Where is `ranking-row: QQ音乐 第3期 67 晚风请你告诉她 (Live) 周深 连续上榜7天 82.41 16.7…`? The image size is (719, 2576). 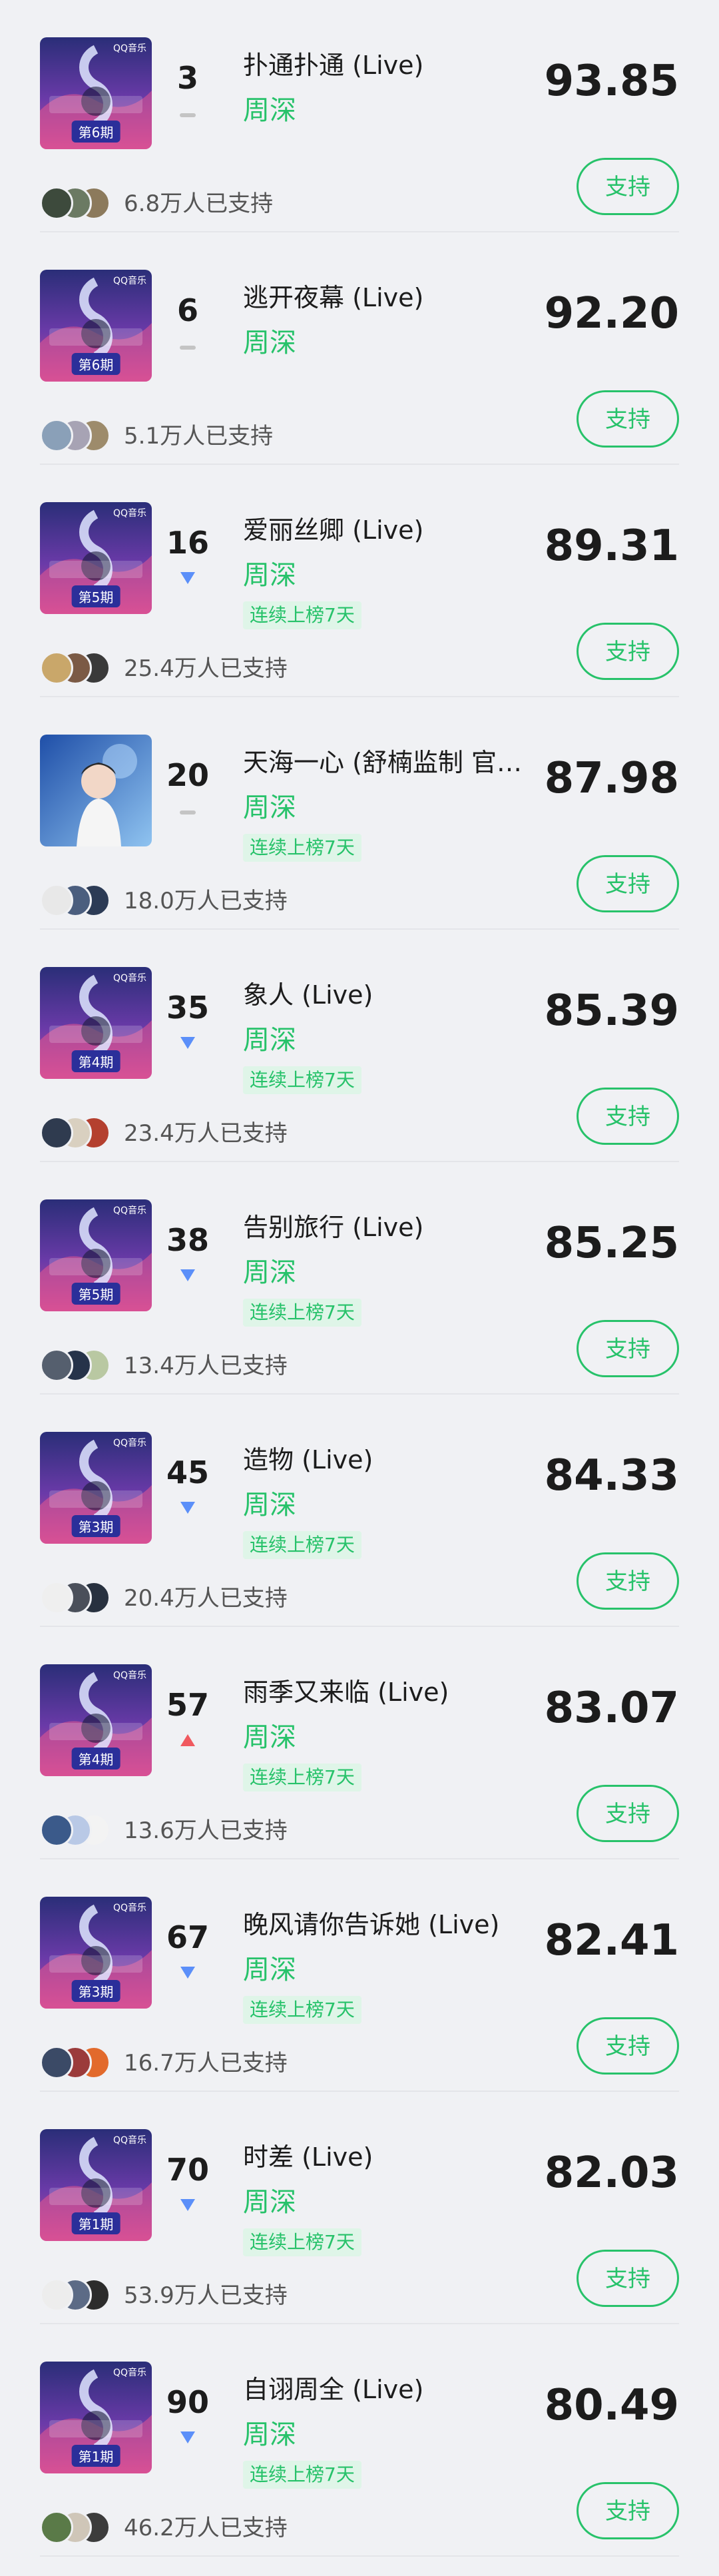 ranking-row: QQ音乐 第3期 67 晚风请你告诉她 (Live) 周深 连续上榜7天 82.41 16.7… is located at coordinates (359, 1975).